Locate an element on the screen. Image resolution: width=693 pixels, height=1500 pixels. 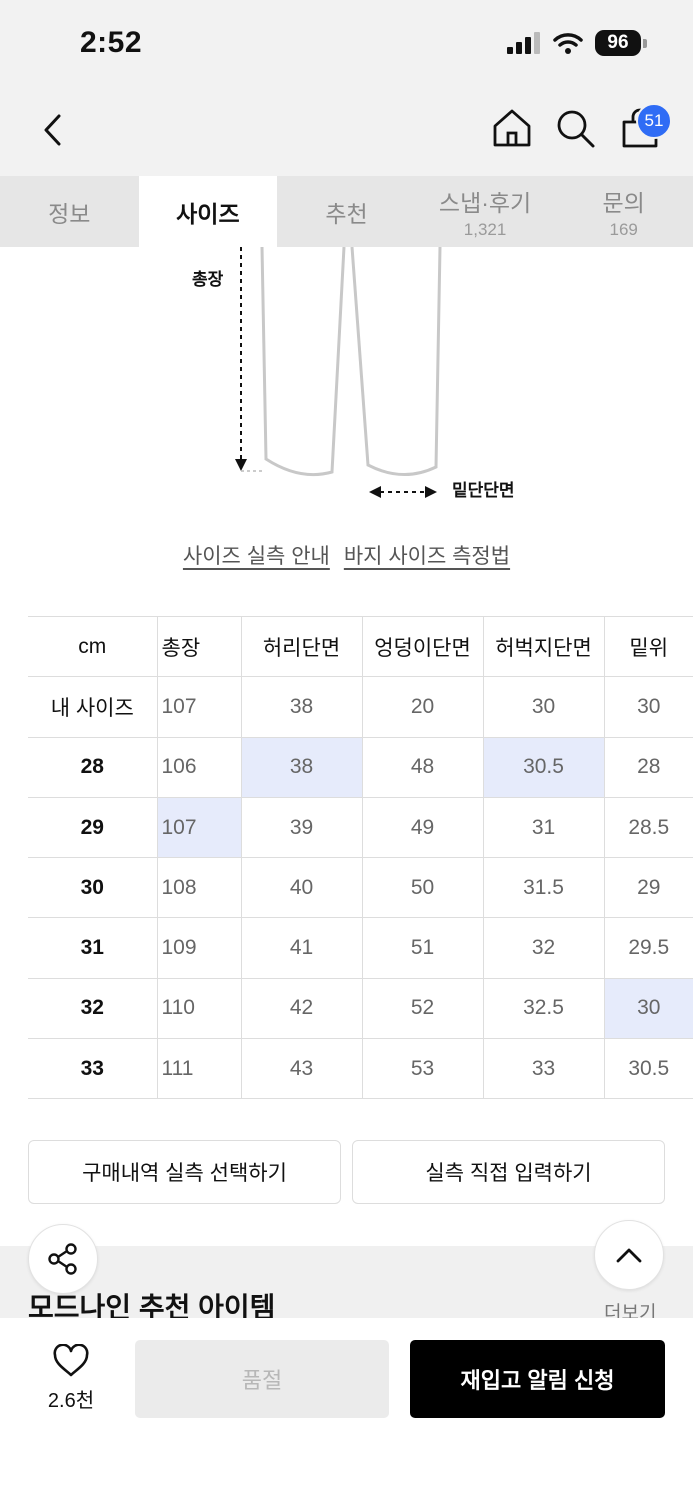
table-row: 33 111 43 53 33 30.5 is located at coordinates (360, 1069).